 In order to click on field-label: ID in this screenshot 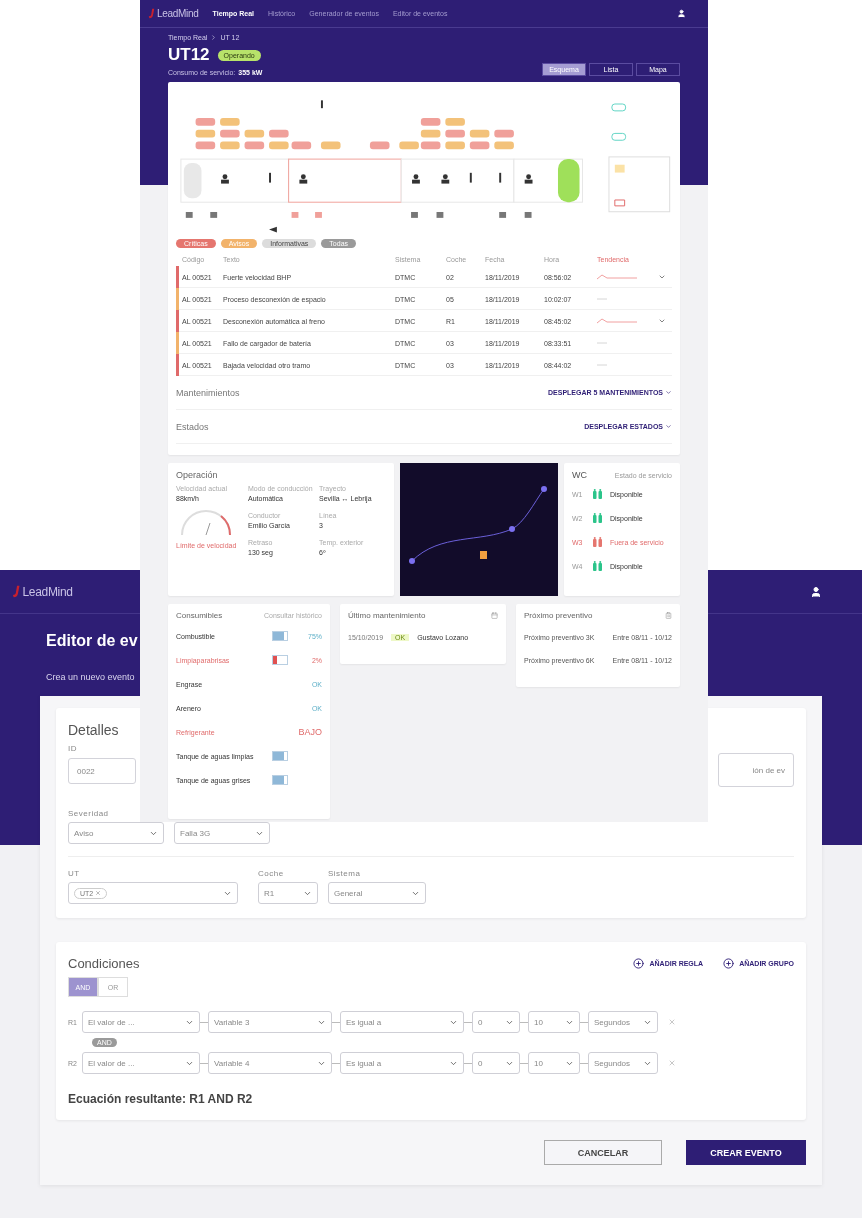, I will do `click(72, 748)`.